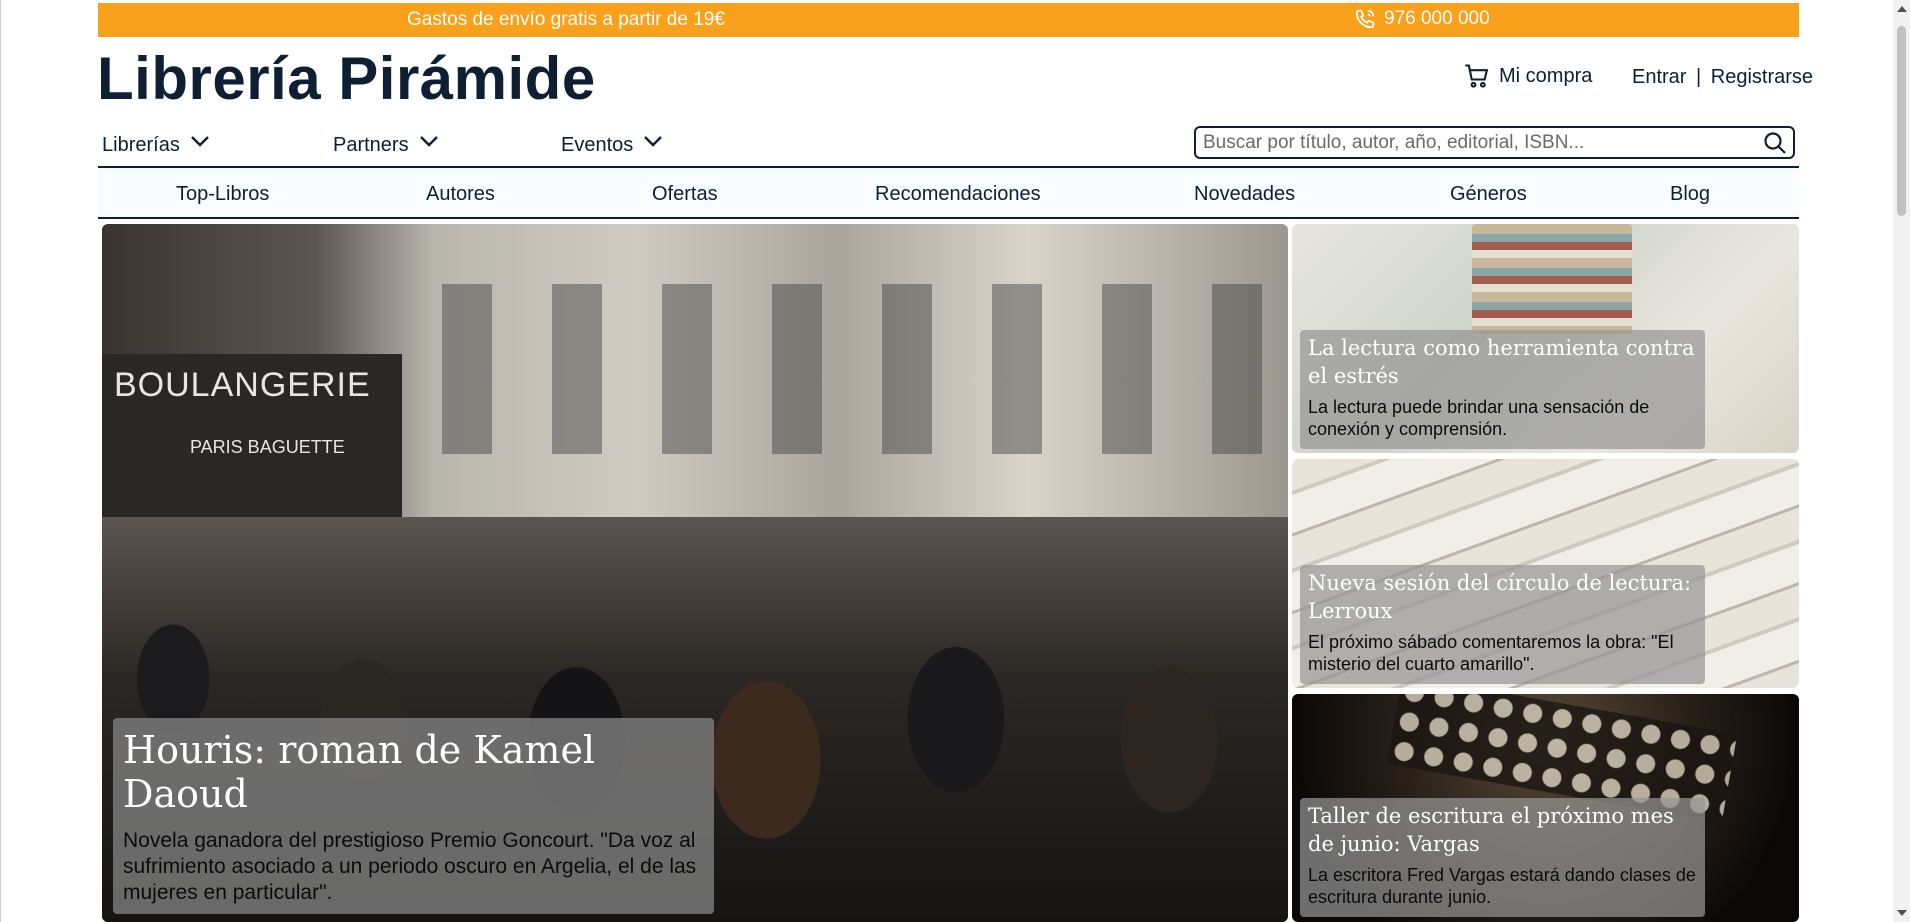 The height and width of the screenshot is (922, 1910). What do you see at coordinates (1902, 913) in the screenshot?
I see `scroll-down-arrow-icon` at bounding box center [1902, 913].